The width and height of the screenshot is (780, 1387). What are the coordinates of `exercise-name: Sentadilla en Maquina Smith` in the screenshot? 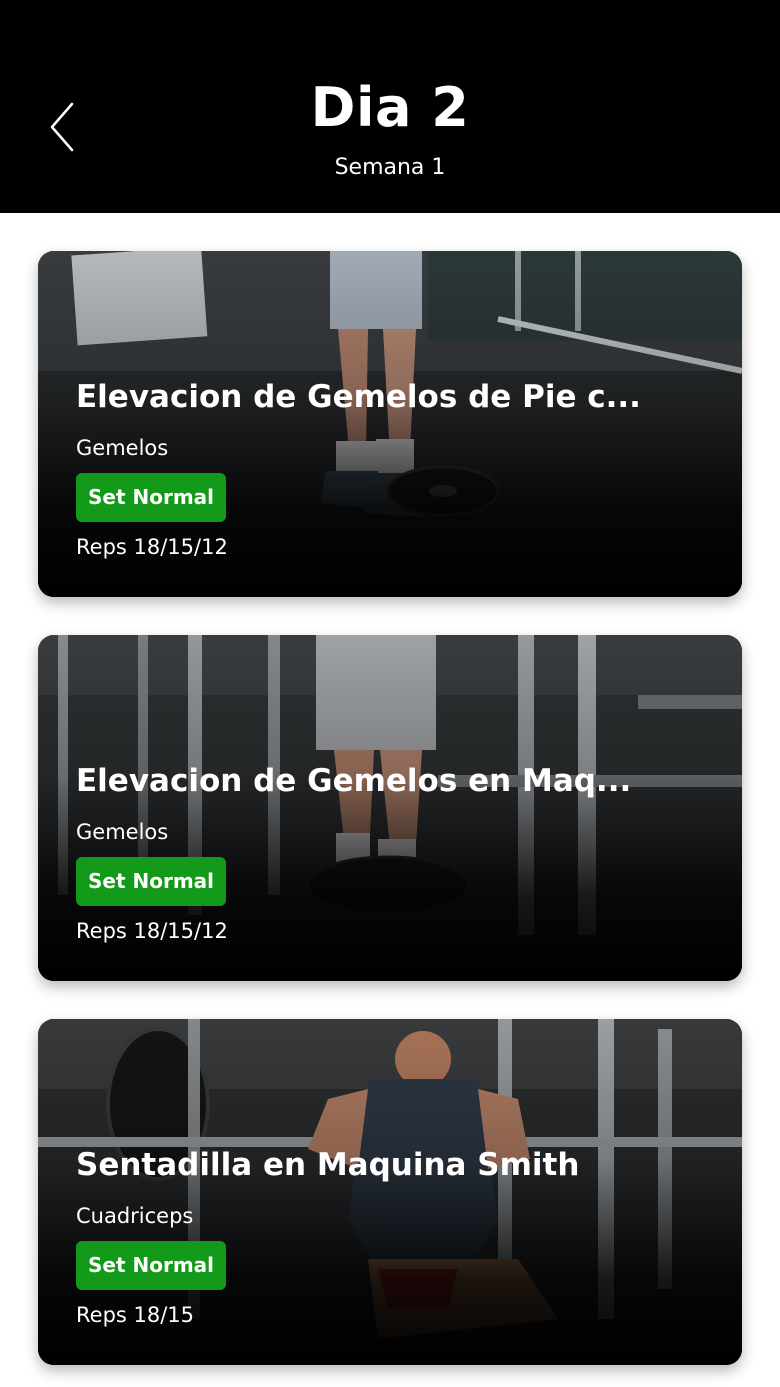 It's located at (328, 1165).